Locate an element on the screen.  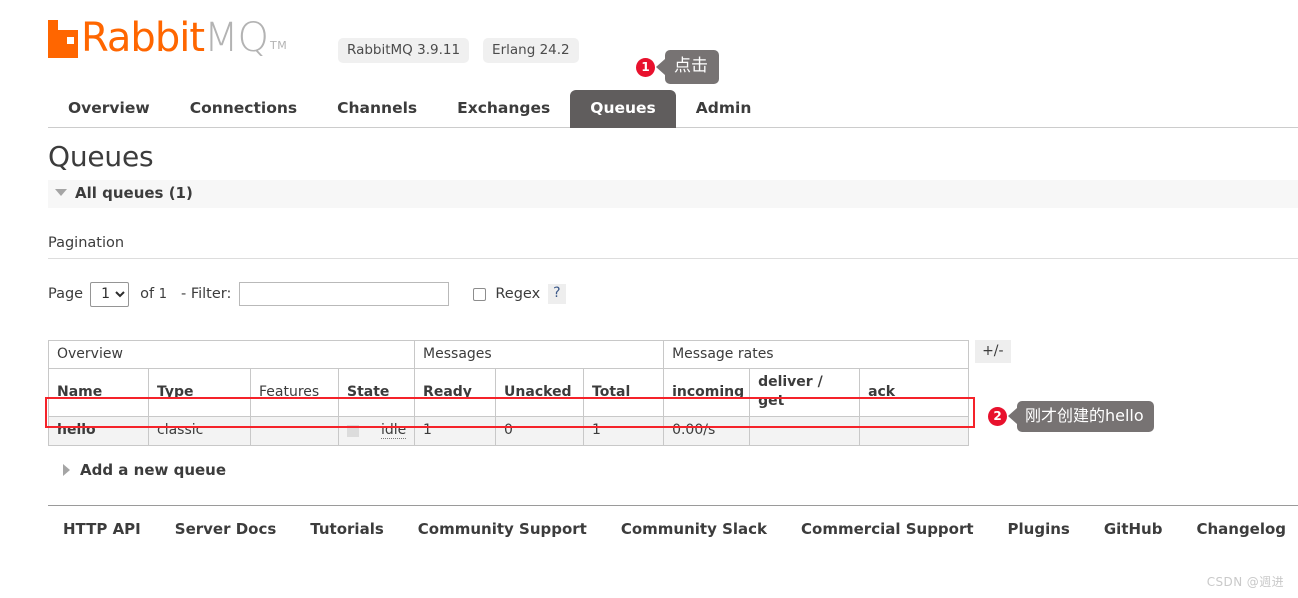
cell-messages-unacked: 0 is located at coordinates (540, 431).